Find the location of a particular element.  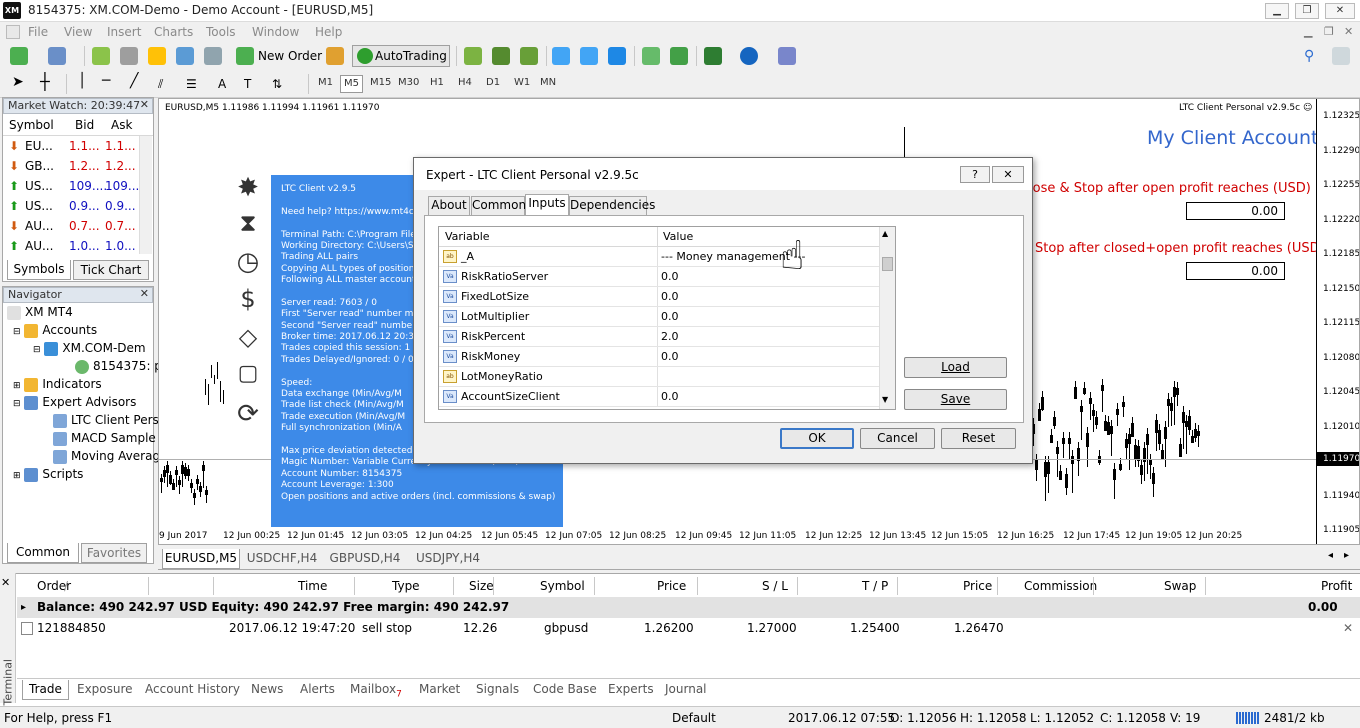

col-ask: Ask is located at coordinates (121, 125).